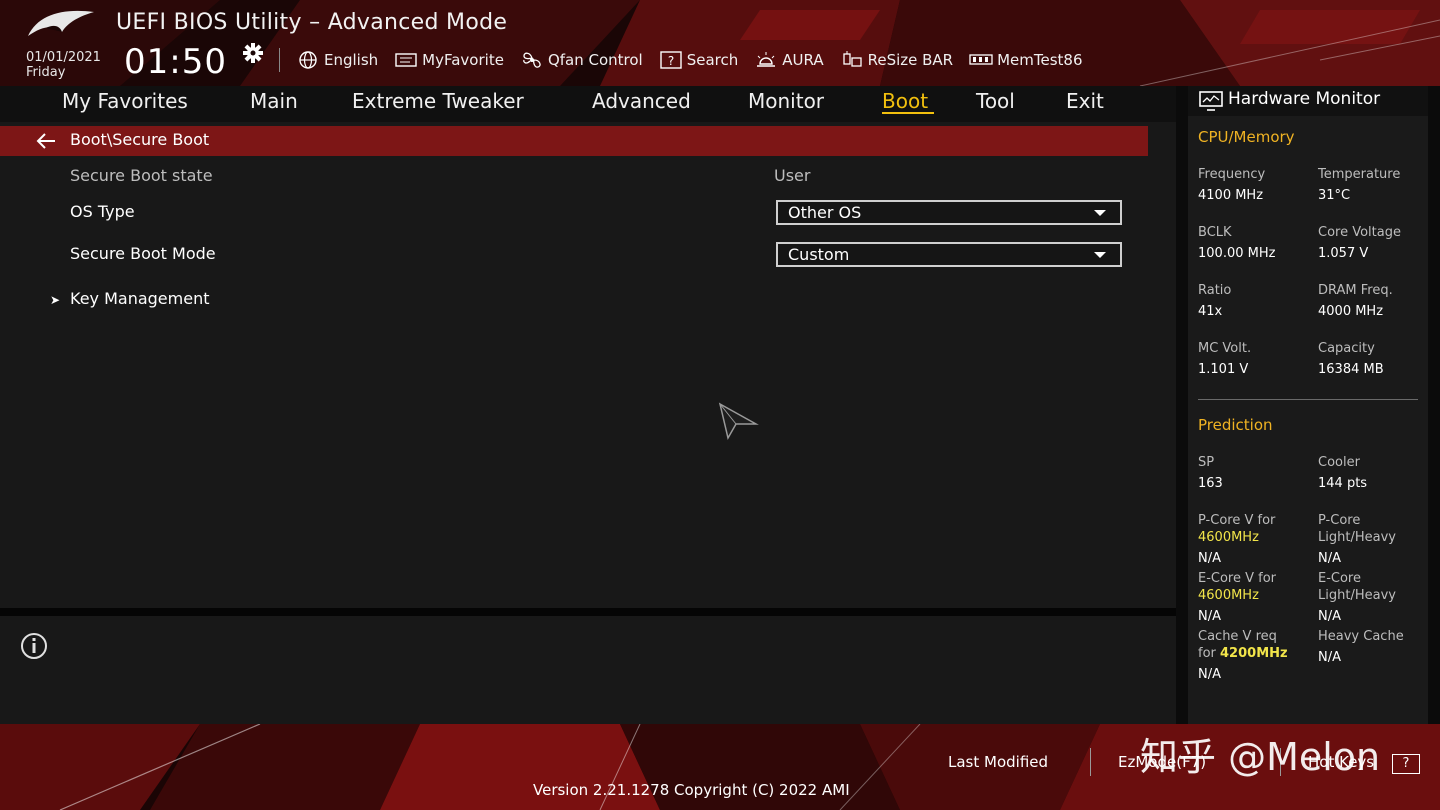 The height and width of the screenshot is (810, 1440). What do you see at coordinates (949, 212) in the screenshot?
I see `os-type-dropdown: Other OS` at bounding box center [949, 212].